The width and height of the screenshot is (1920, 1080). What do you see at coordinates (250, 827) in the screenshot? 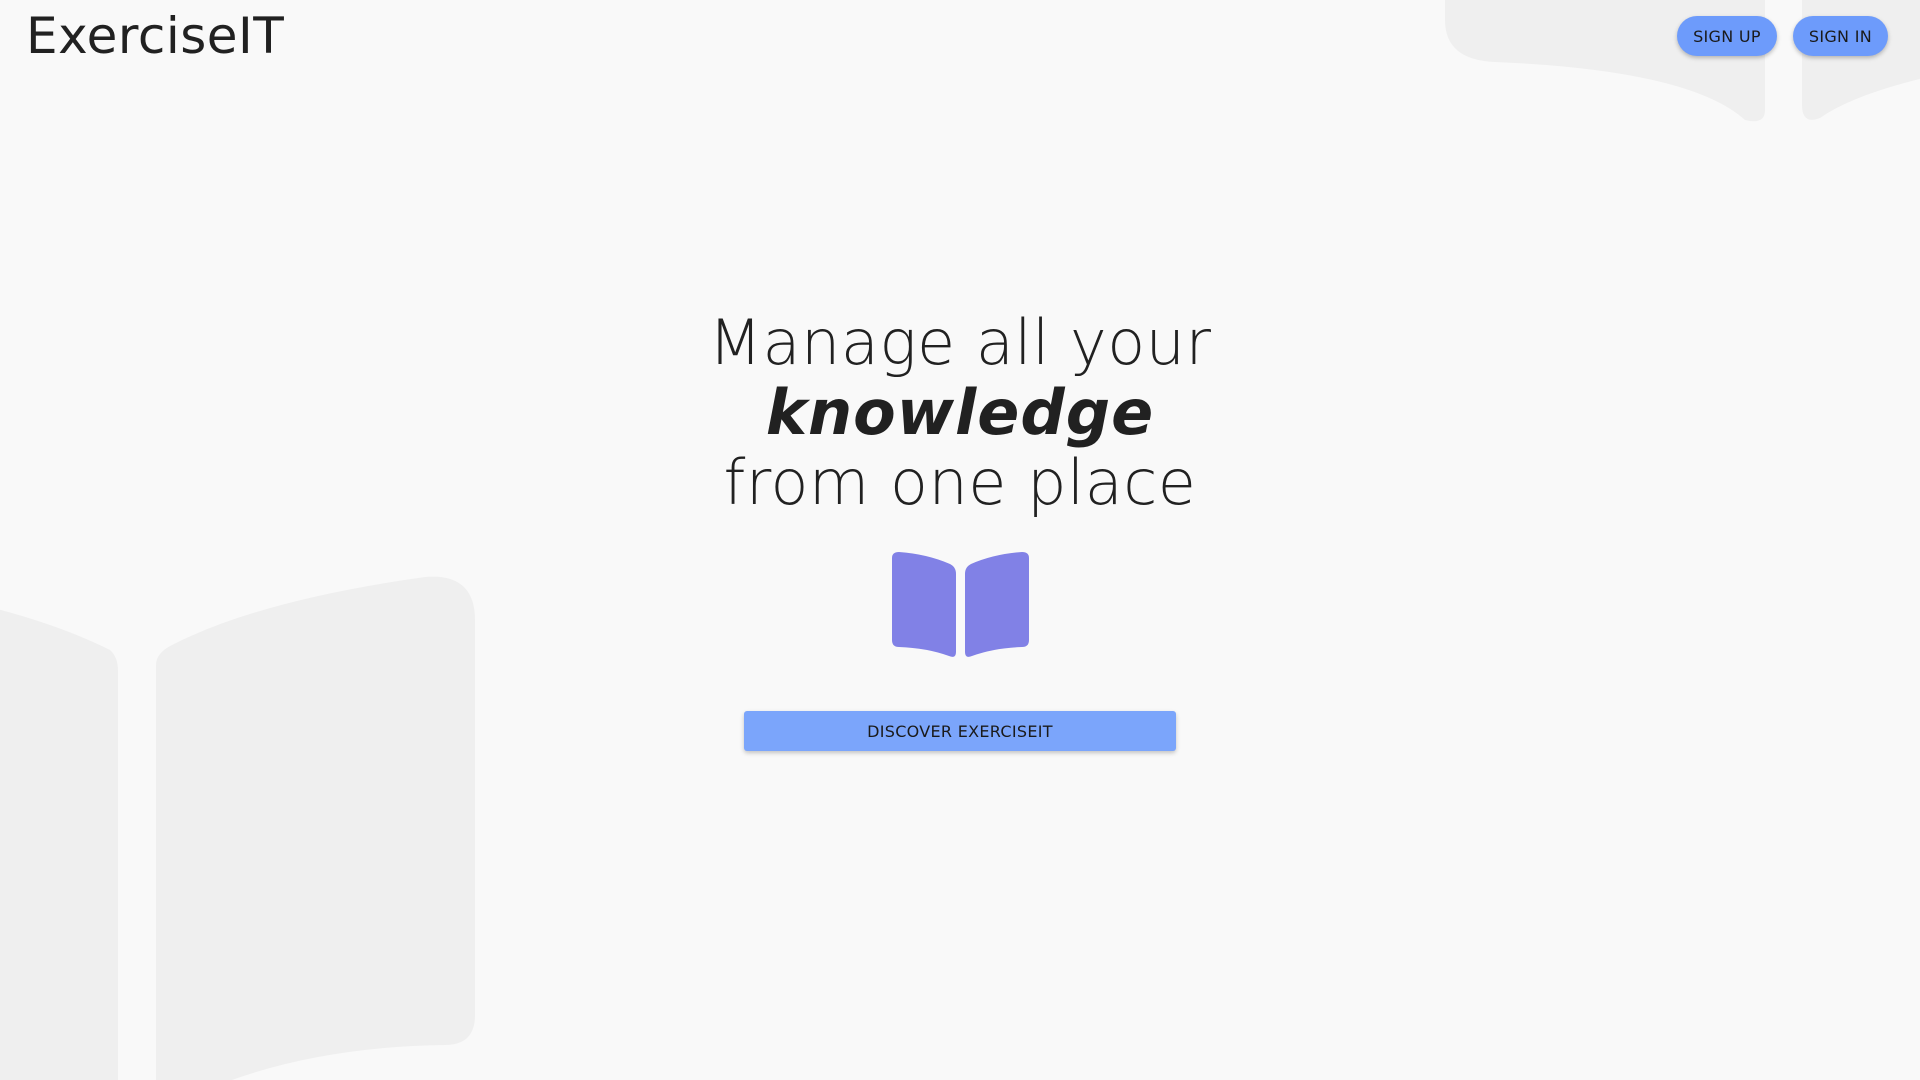
I see `background-book-bottom-icon` at bounding box center [250, 827].